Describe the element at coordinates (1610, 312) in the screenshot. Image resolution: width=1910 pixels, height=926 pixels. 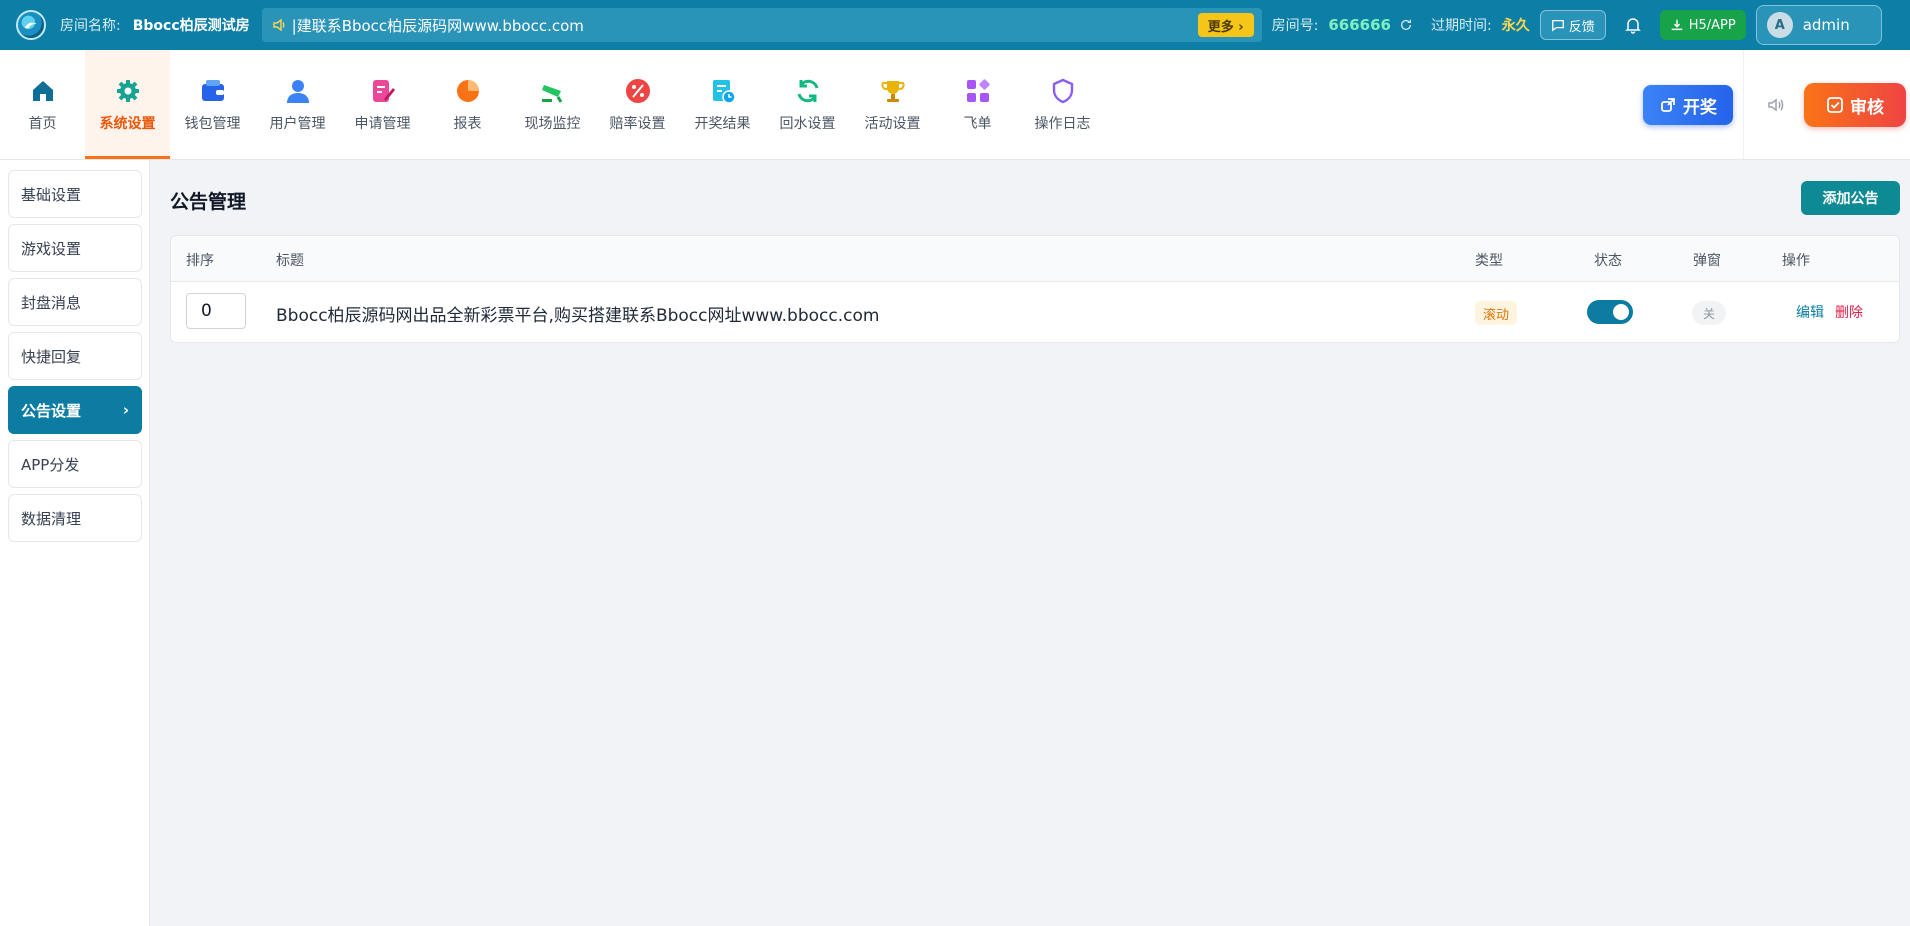
I see `status-toggle` at that location.